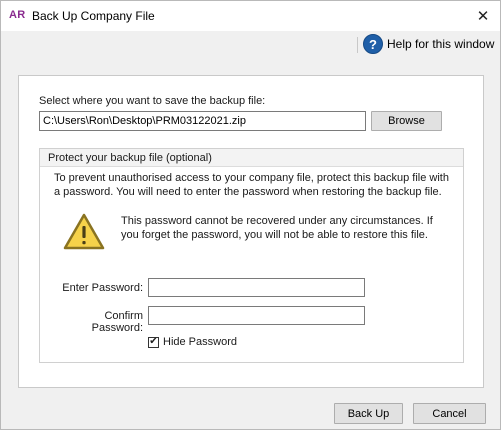 Image resolution: width=501 pixels, height=430 pixels. I want to click on help-toolbar: ? Help for this window, so click(250, 44).